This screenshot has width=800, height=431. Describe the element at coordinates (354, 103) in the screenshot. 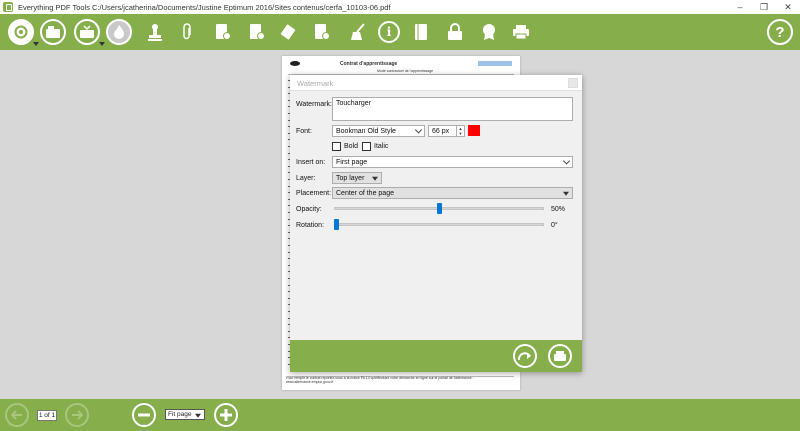

I see `watermark-text-value: Toucharger` at that location.